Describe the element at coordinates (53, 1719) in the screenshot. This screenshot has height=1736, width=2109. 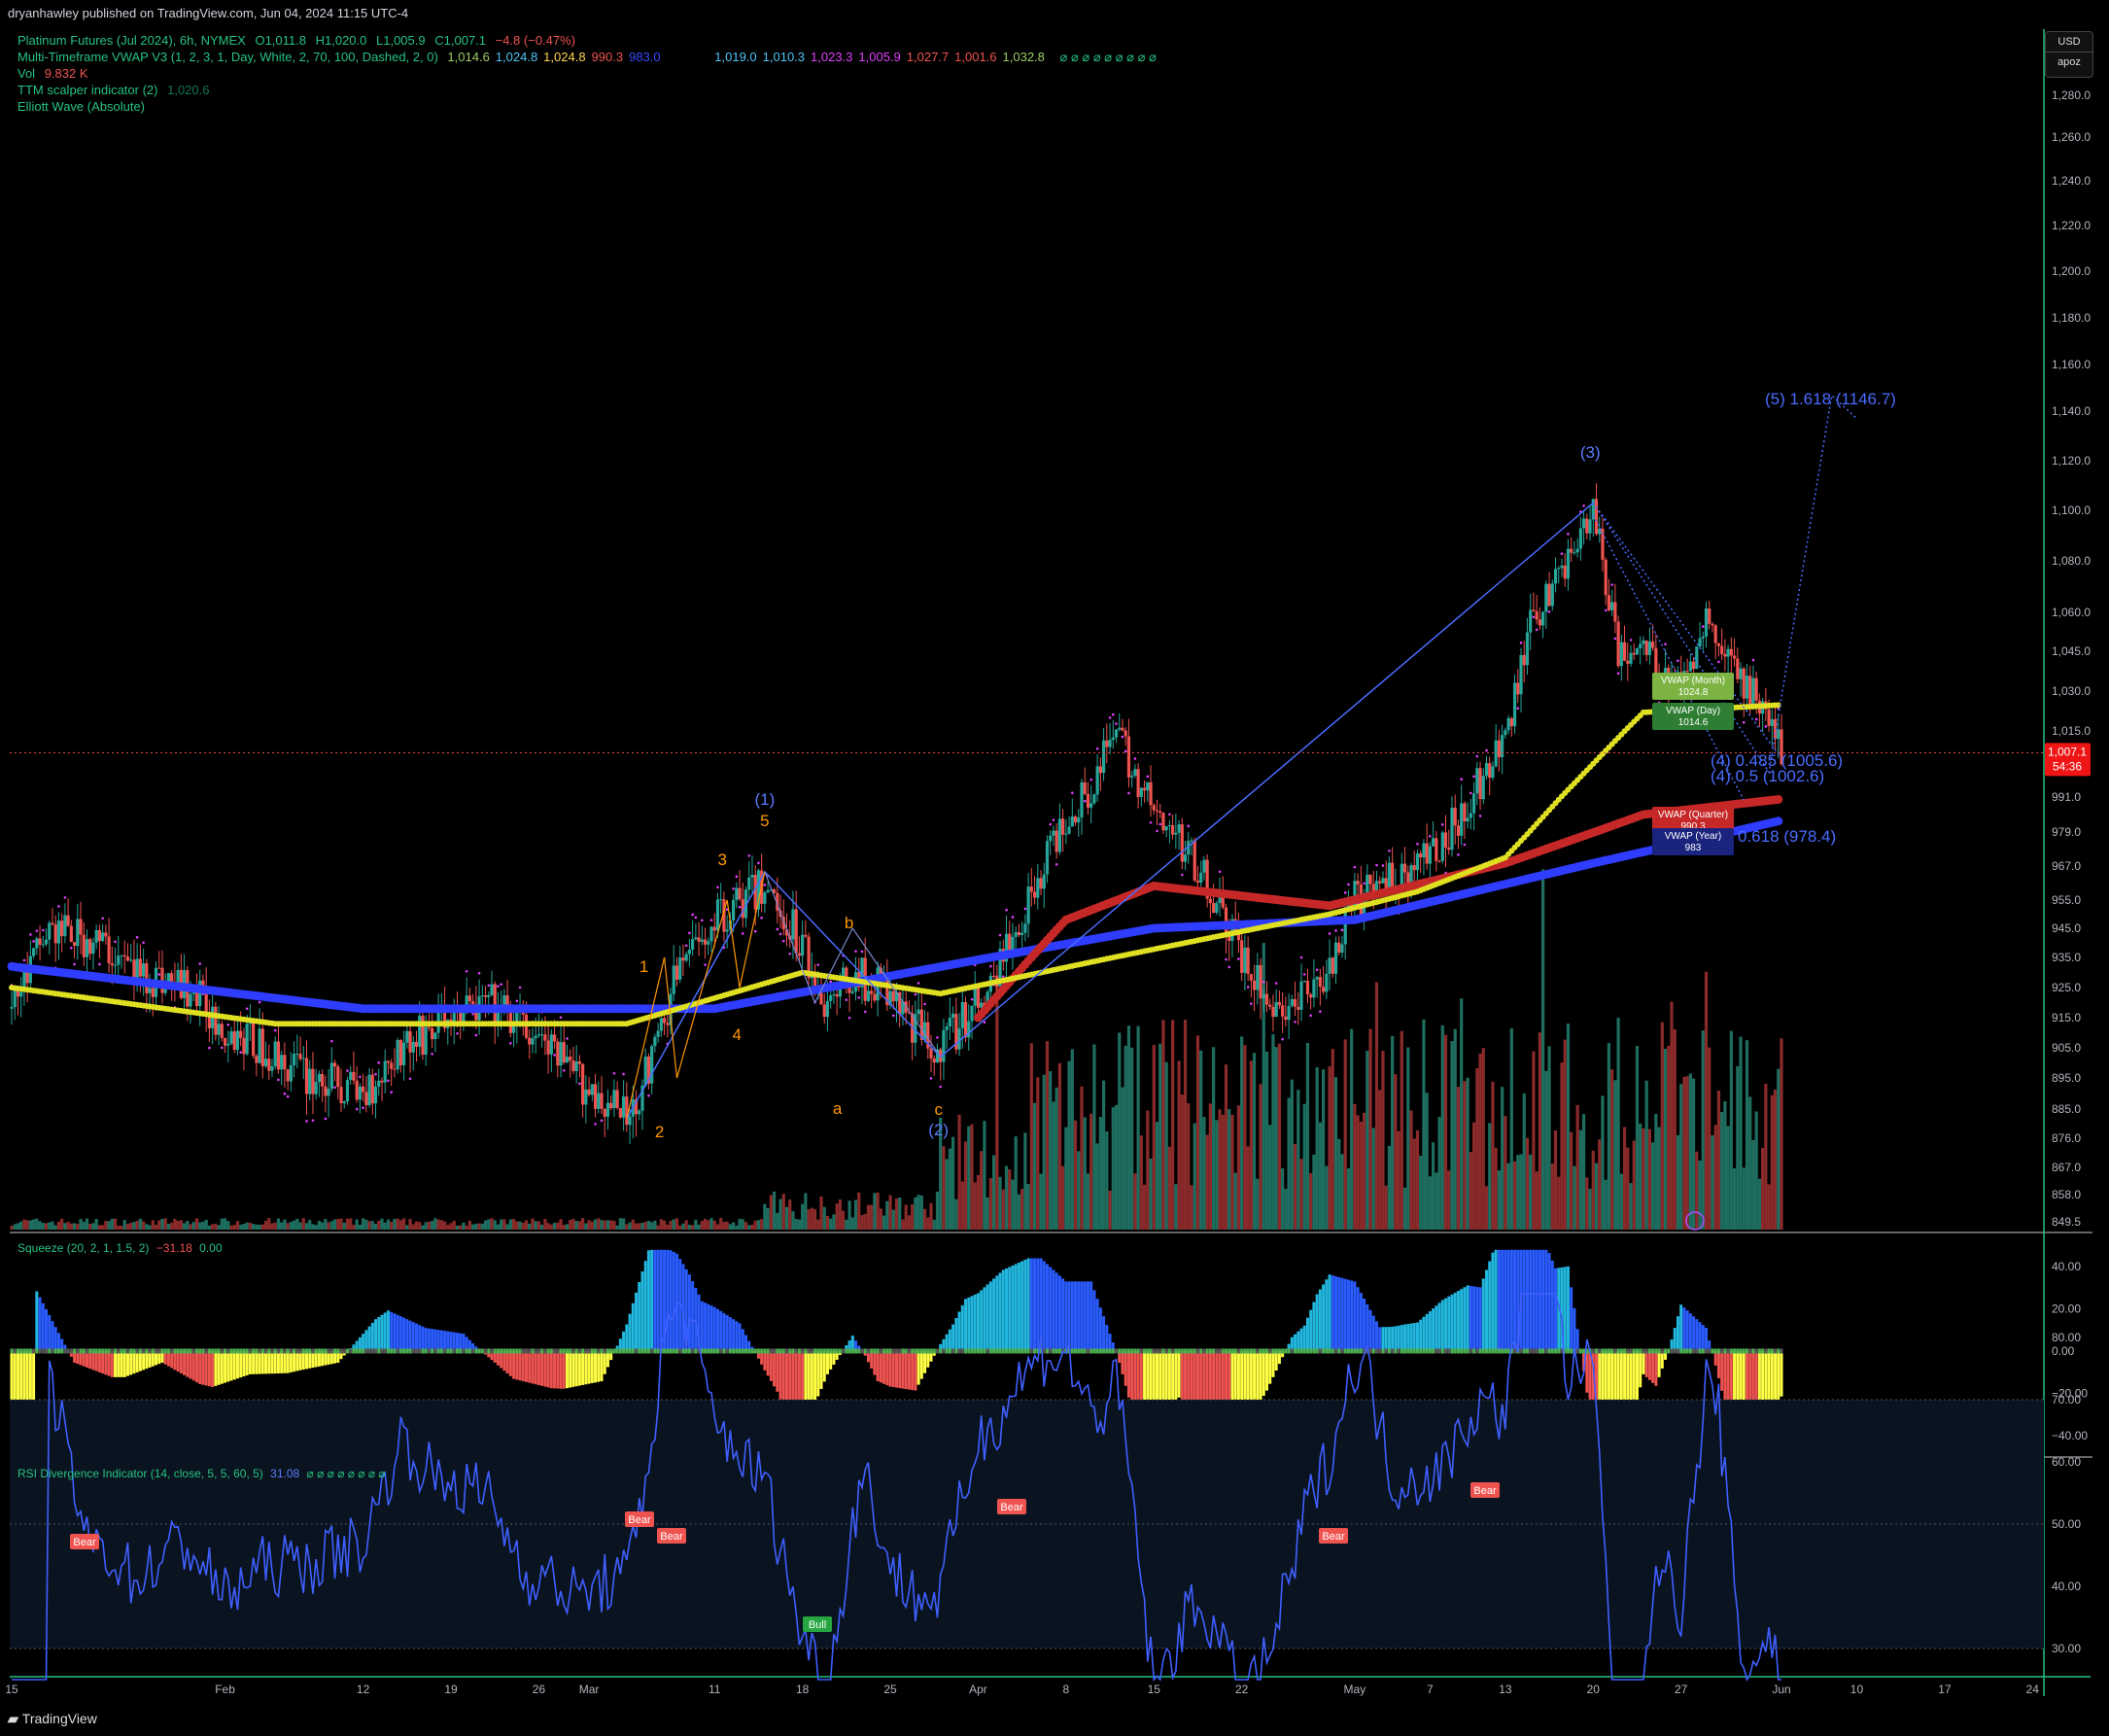
I see `tradingview-footer: ▰ TradingView` at that location.